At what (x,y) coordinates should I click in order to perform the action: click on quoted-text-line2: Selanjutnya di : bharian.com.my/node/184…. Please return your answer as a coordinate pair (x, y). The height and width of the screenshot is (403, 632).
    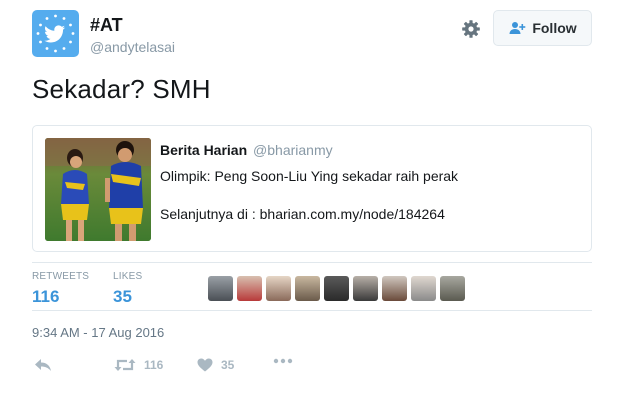
    Looking at the image, I should click on (302, 214).